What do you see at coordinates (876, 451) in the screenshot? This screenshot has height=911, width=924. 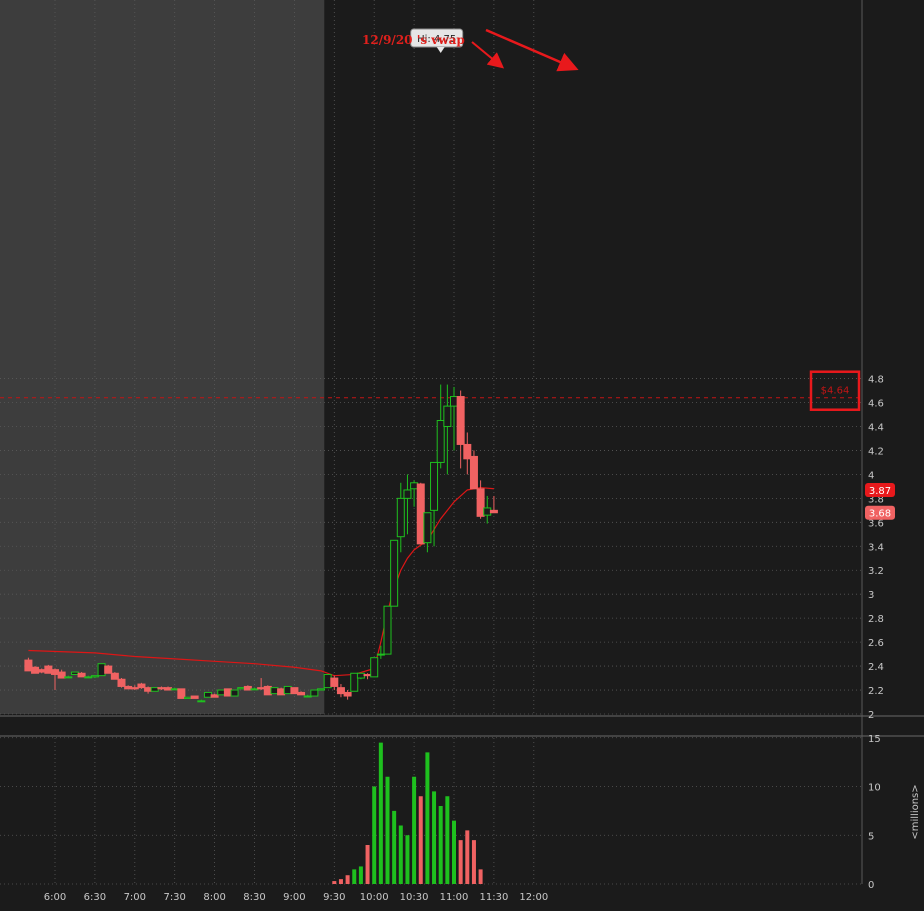 I see `price-tick-label: 4.2` at bounding box center [876, 451].